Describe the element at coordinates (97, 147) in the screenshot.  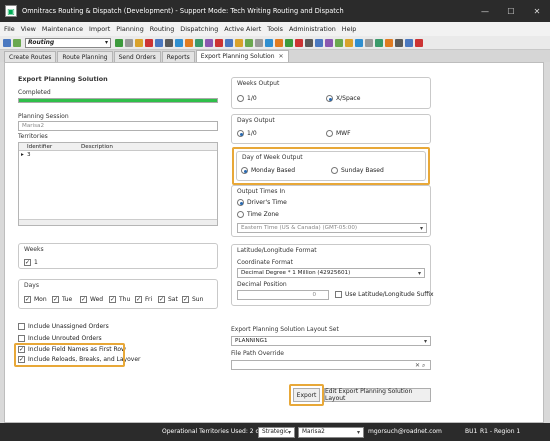
I see `col-description: Description` at that location.